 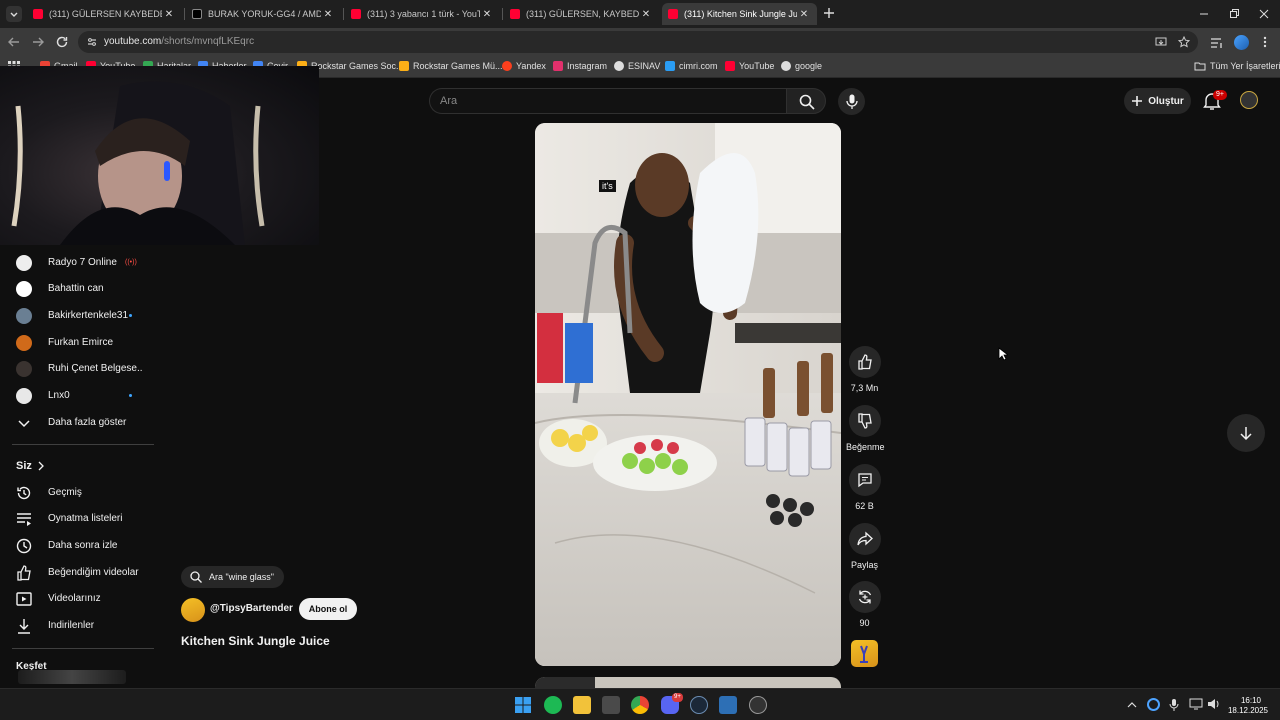 I want to click on tab-title: BURAK YORUK-GG4 / AMD Ryz, so click(x=264, y=14).